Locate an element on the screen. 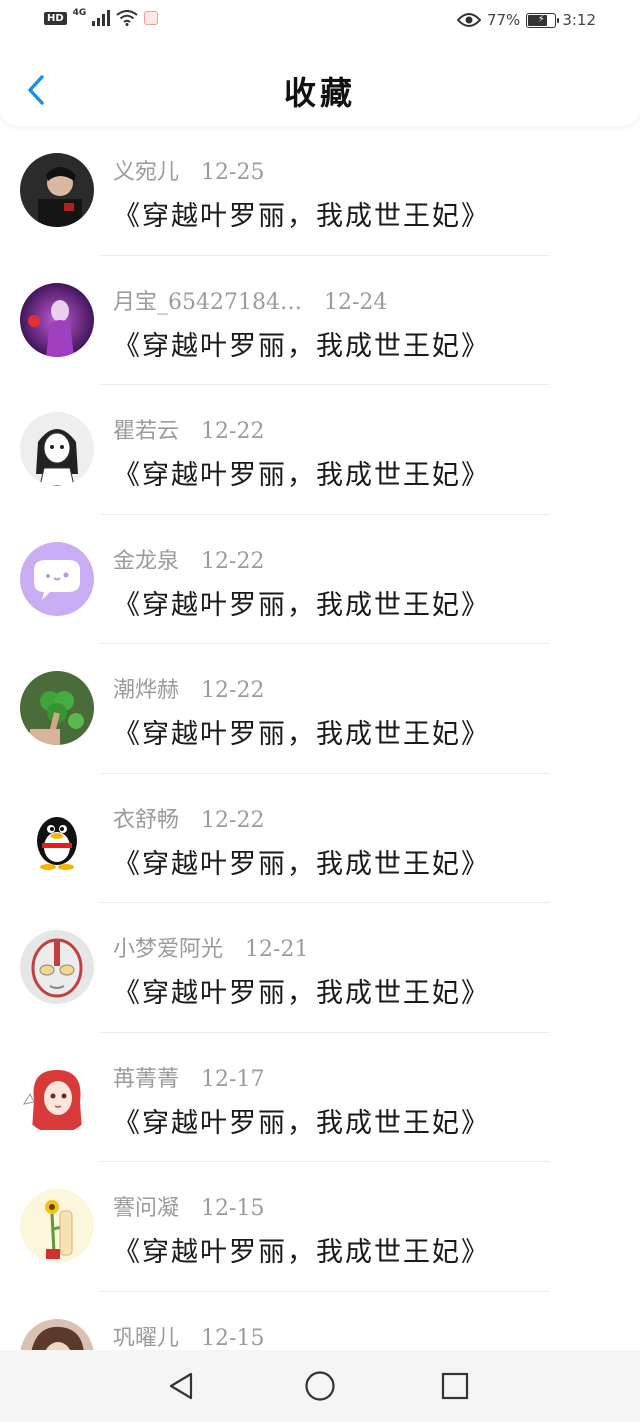 Image resolution: width=640 pixels, height=1422 pixels. list-item: 苒菁菁 12-17 《穿越叶罗丽，我成世王妃》 is located at coordinates (320, 1097).